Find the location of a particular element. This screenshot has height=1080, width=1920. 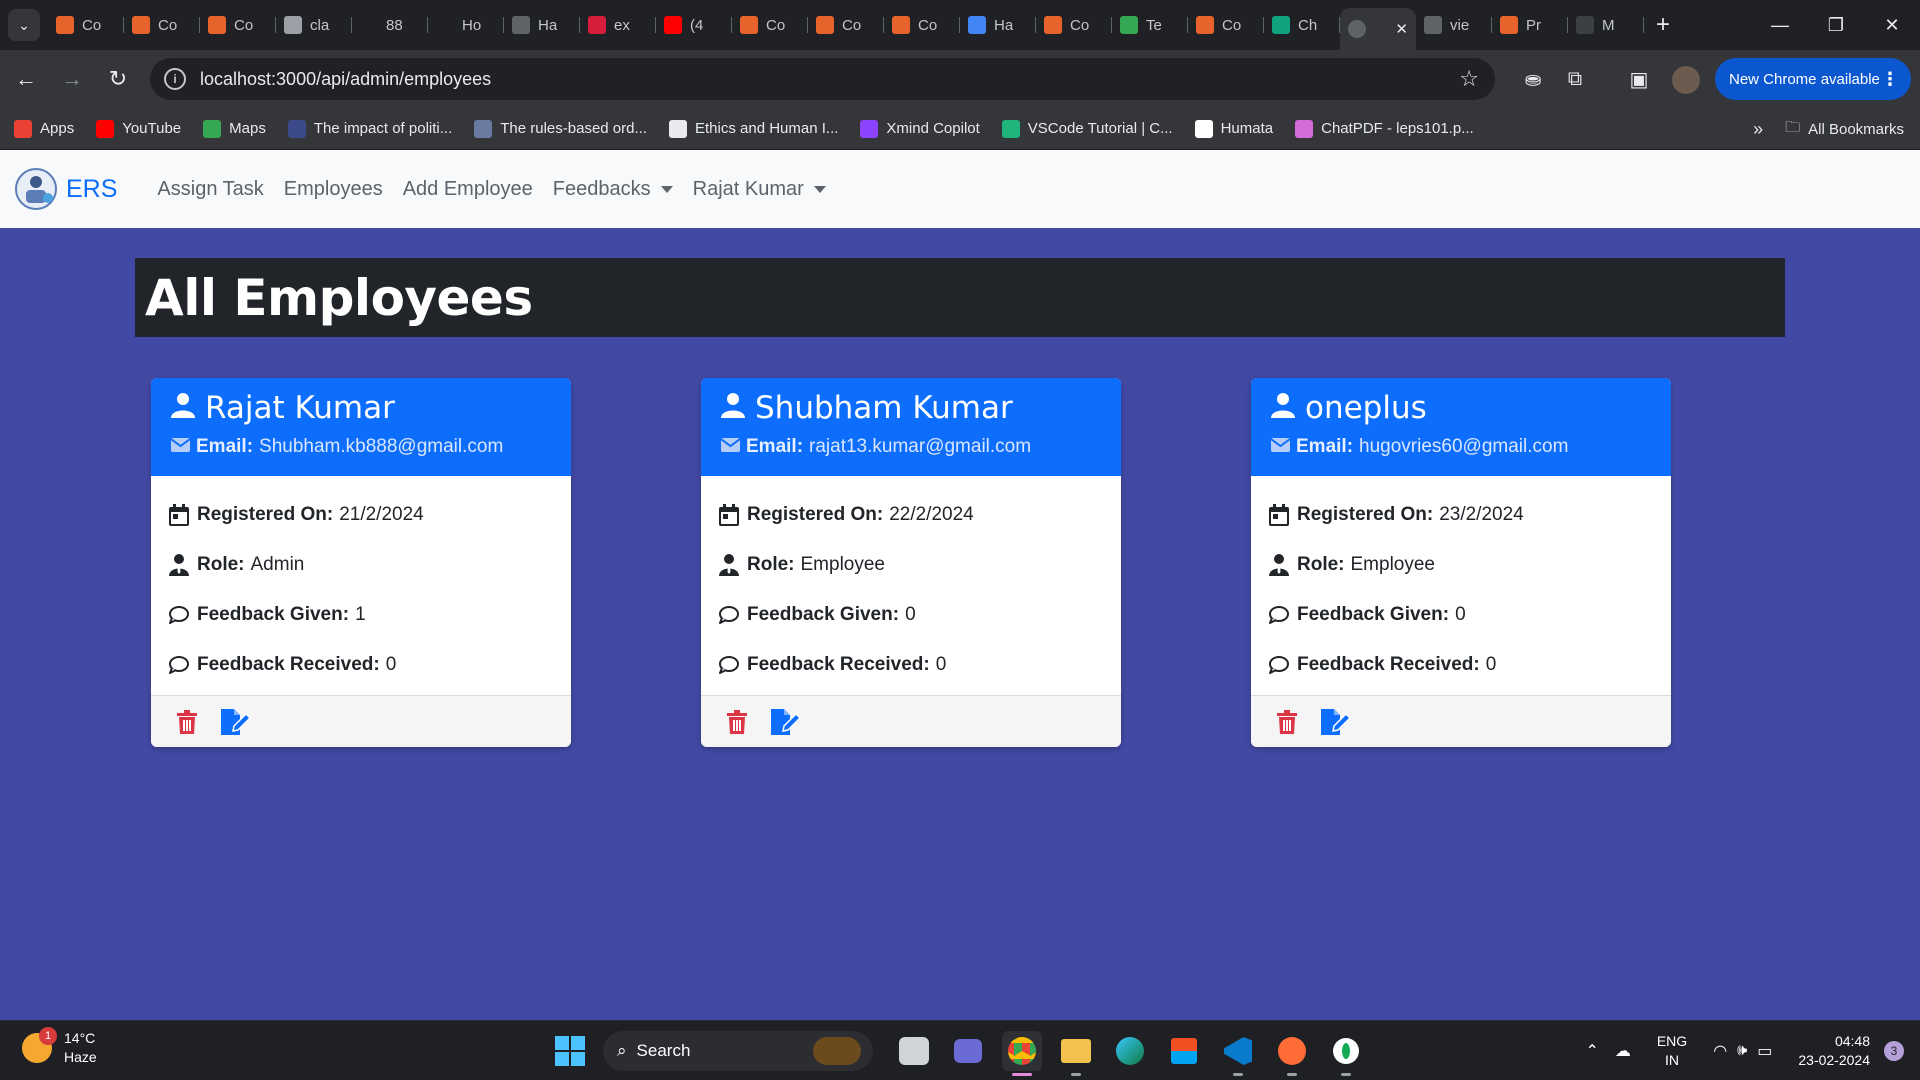

browser-tab: (4 is located at coordinates (694, 25).